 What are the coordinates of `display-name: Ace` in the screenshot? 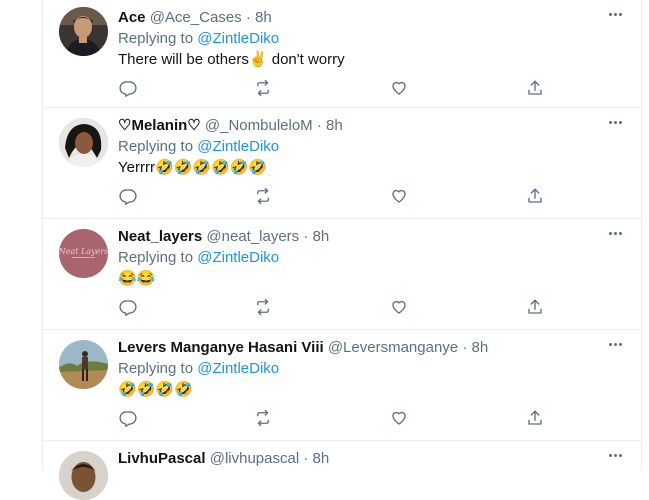 It's located at (132, 17).